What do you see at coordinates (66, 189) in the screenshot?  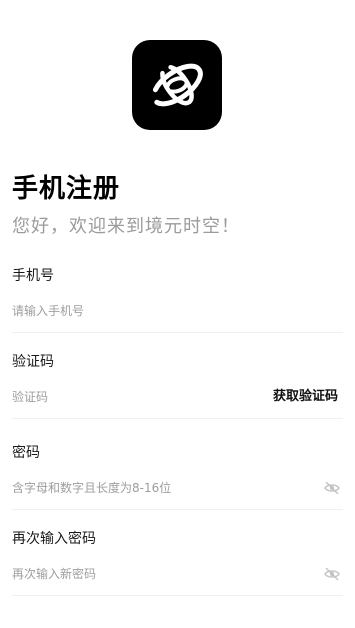 I see `page-title: 手机注册` at bounding box center [66, 189].